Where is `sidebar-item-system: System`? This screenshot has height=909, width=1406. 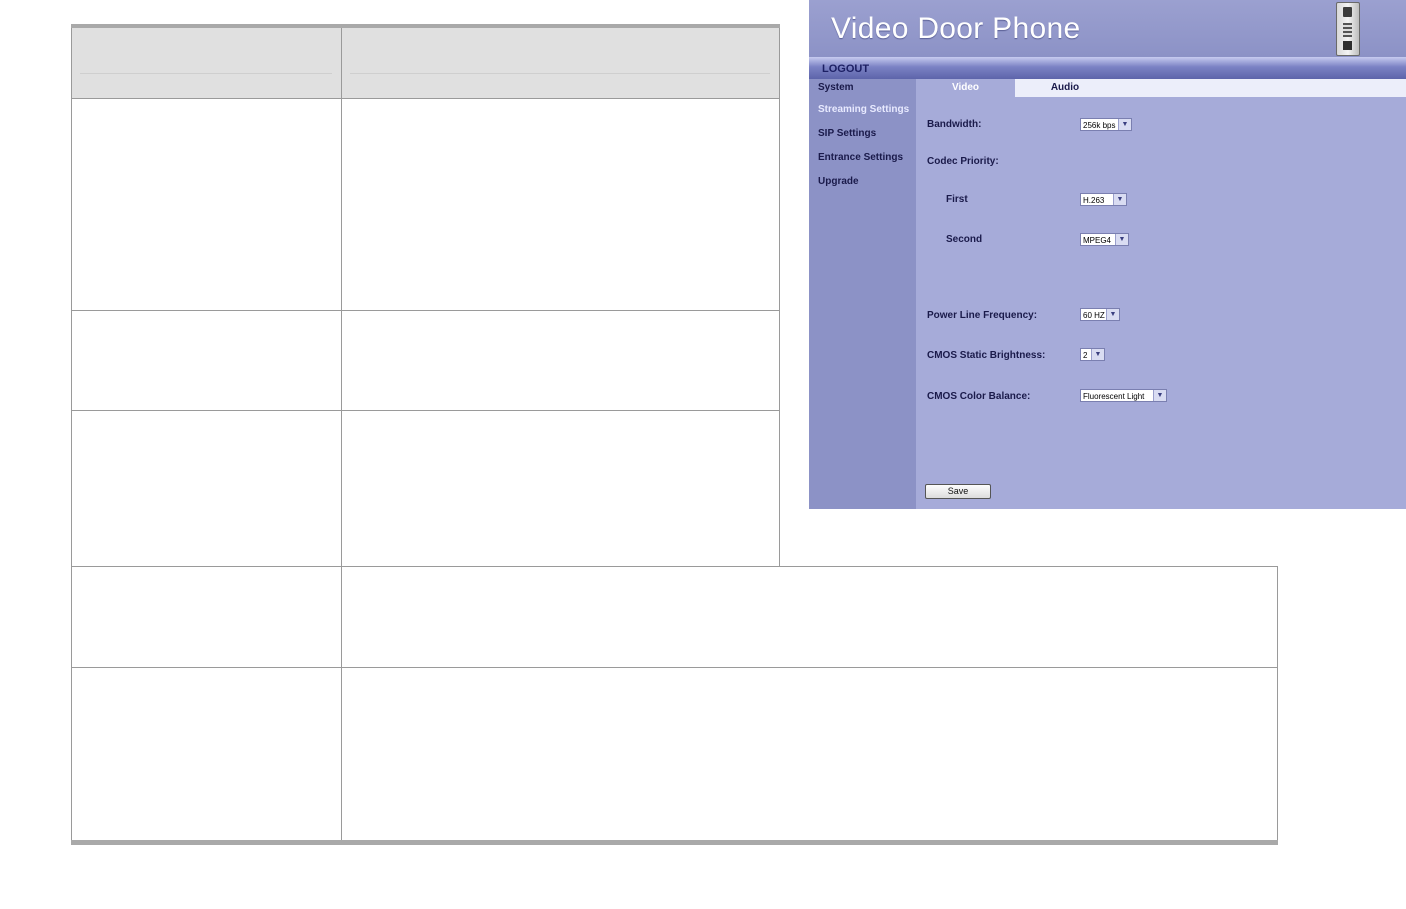 sidebar-item-system: System is located at coordinates (836, 87).